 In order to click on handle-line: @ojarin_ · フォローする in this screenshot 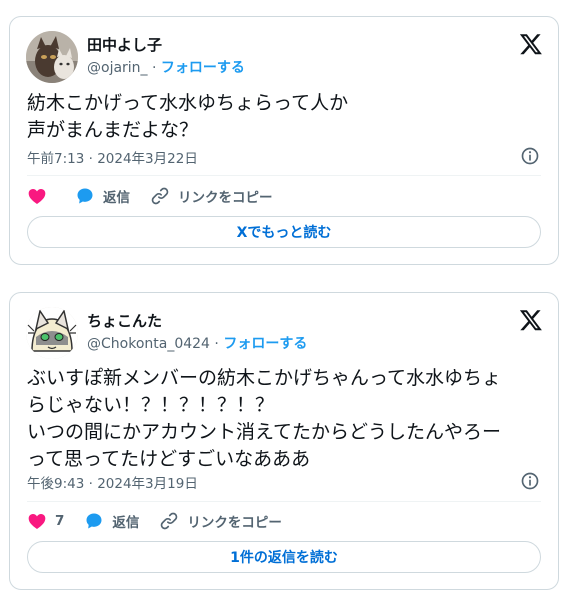, I will do `click(166, 67)`.